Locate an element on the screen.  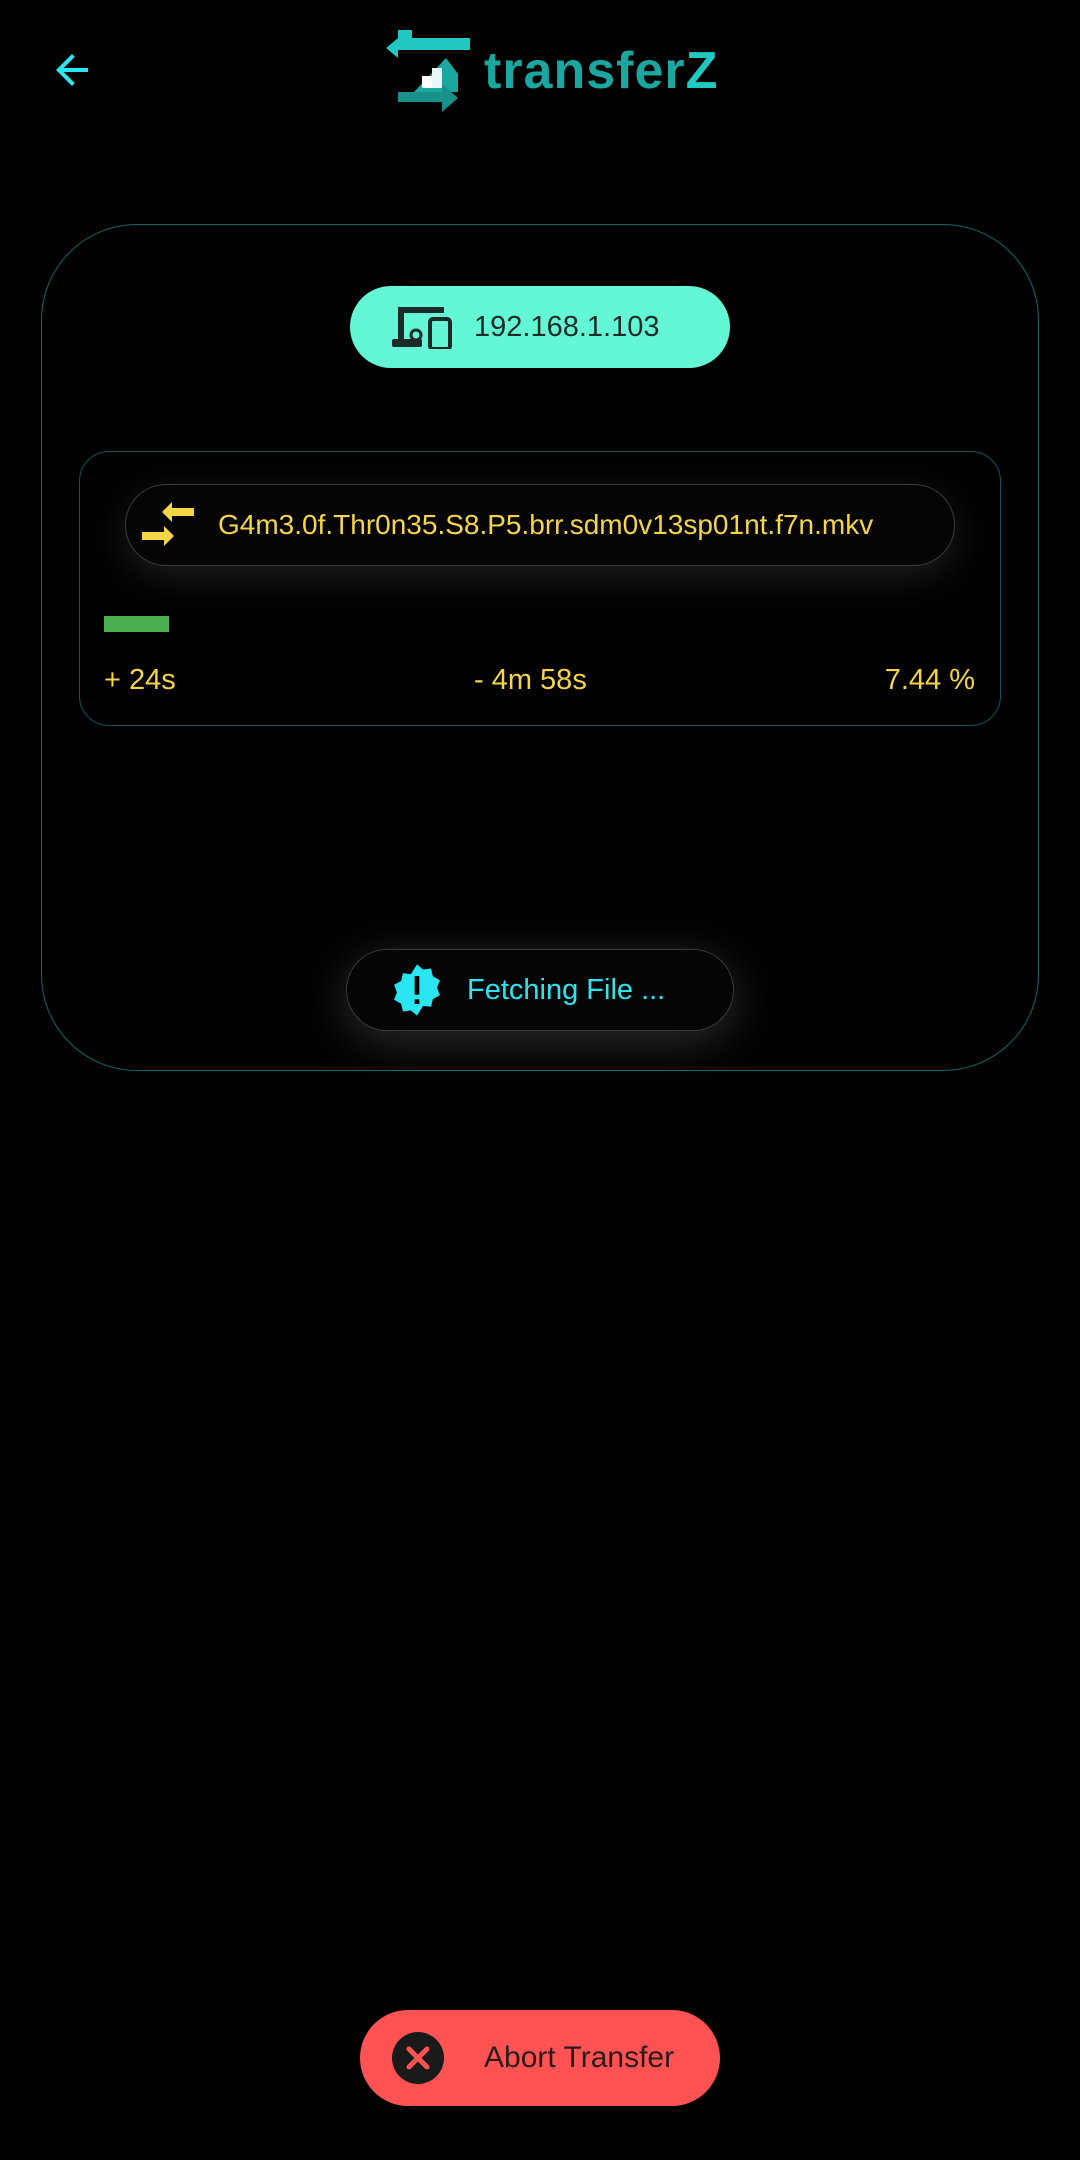
progress-bar-fill is located at coordinates (136, 624).